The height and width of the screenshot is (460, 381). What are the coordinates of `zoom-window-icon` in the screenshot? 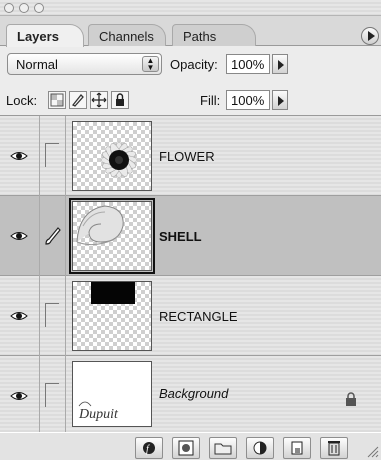 It's located at (39, 8).